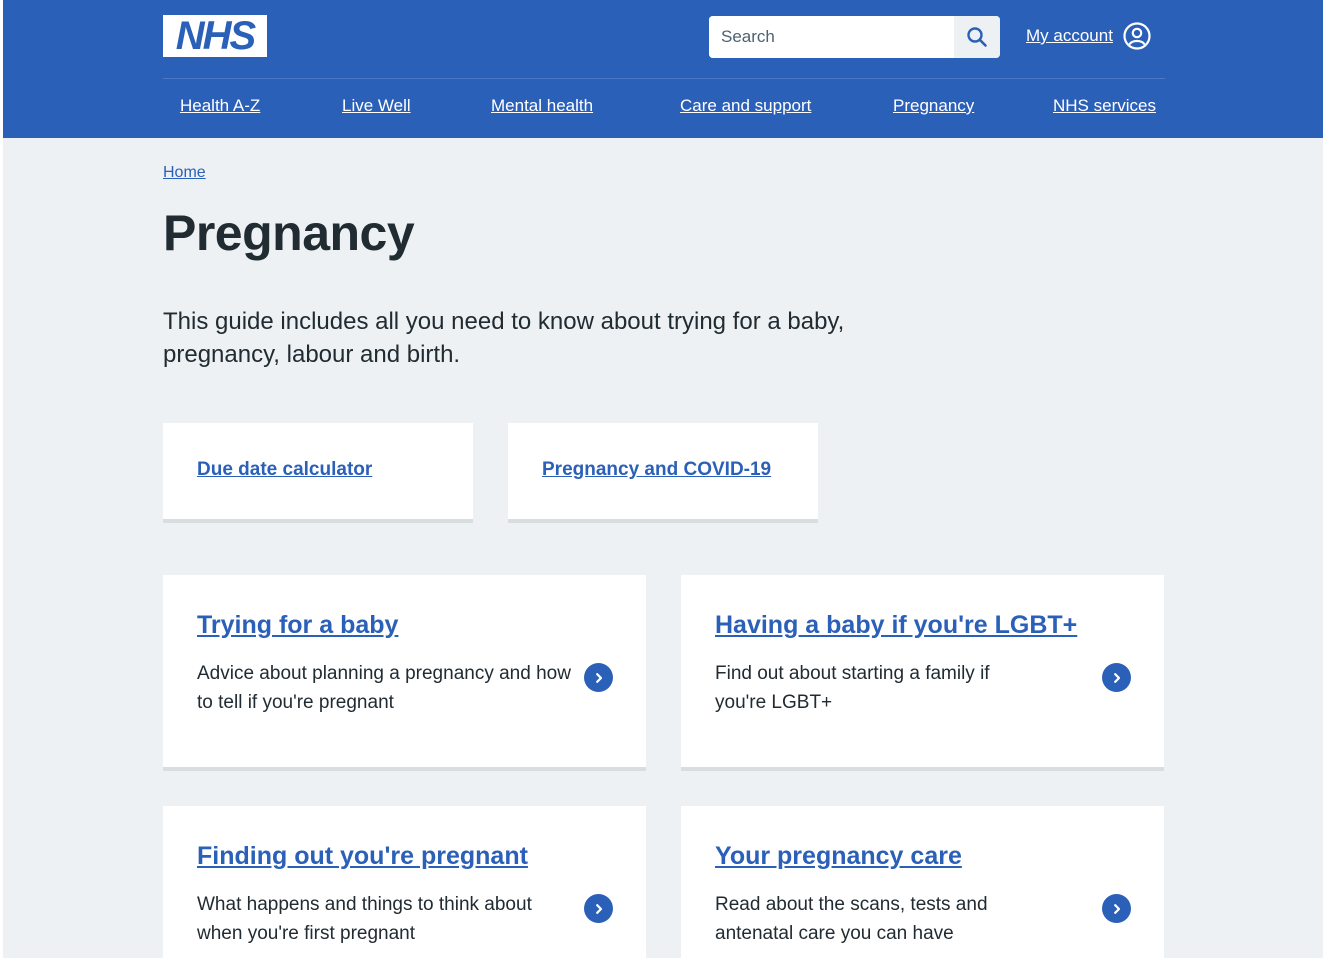 This screenshot has height=960, width=1326. Describe the element at coordinates (284, 470) in the screenshot. I see `due-date-calculator-link: Due date calculator` at that location.